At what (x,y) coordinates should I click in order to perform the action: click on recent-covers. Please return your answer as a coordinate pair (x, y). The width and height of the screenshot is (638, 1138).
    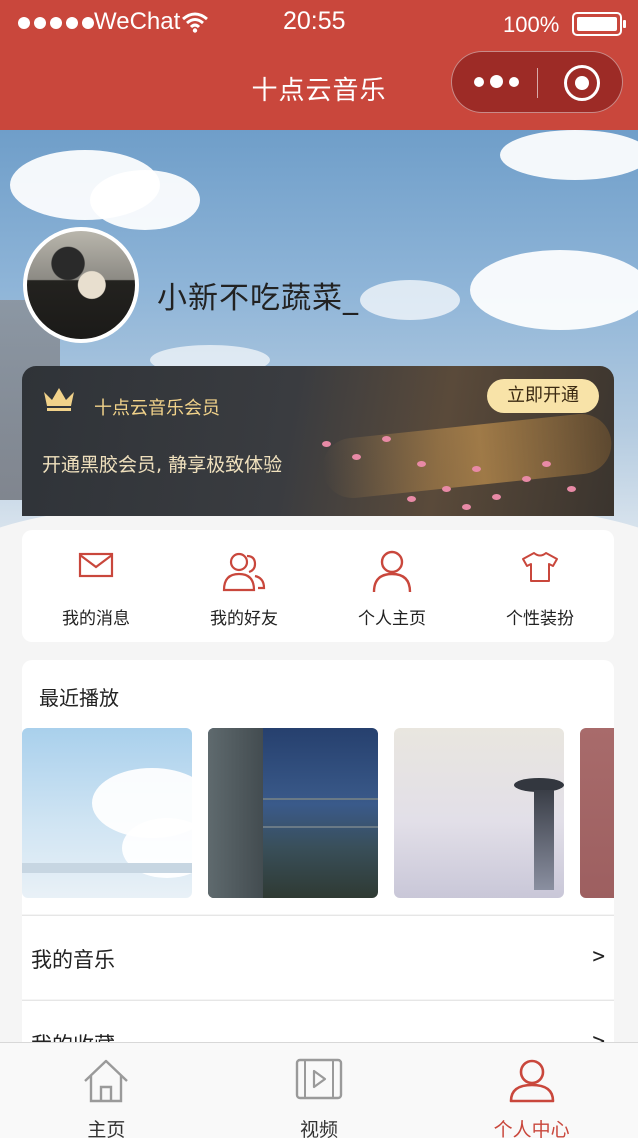
    Looking at the image, I should click on (318, 813).